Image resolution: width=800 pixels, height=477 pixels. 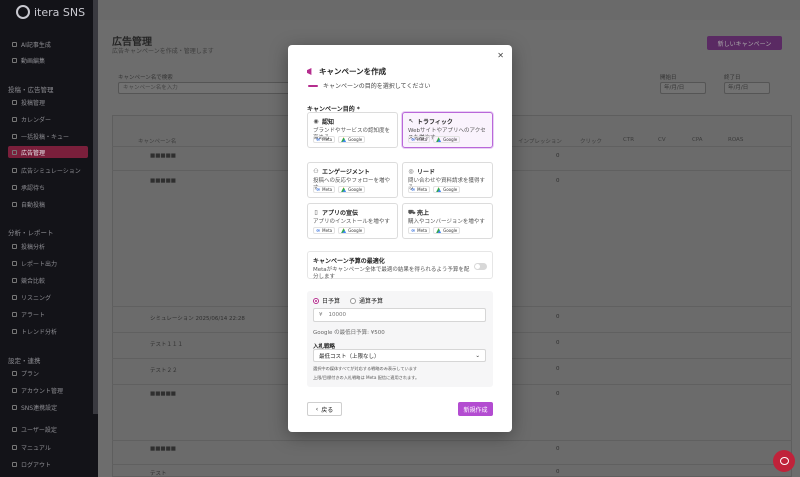 What do you see at coordinates (309, 71) in the screenshot?
I see `megaphone-icon` at bounding box center [309, 71].